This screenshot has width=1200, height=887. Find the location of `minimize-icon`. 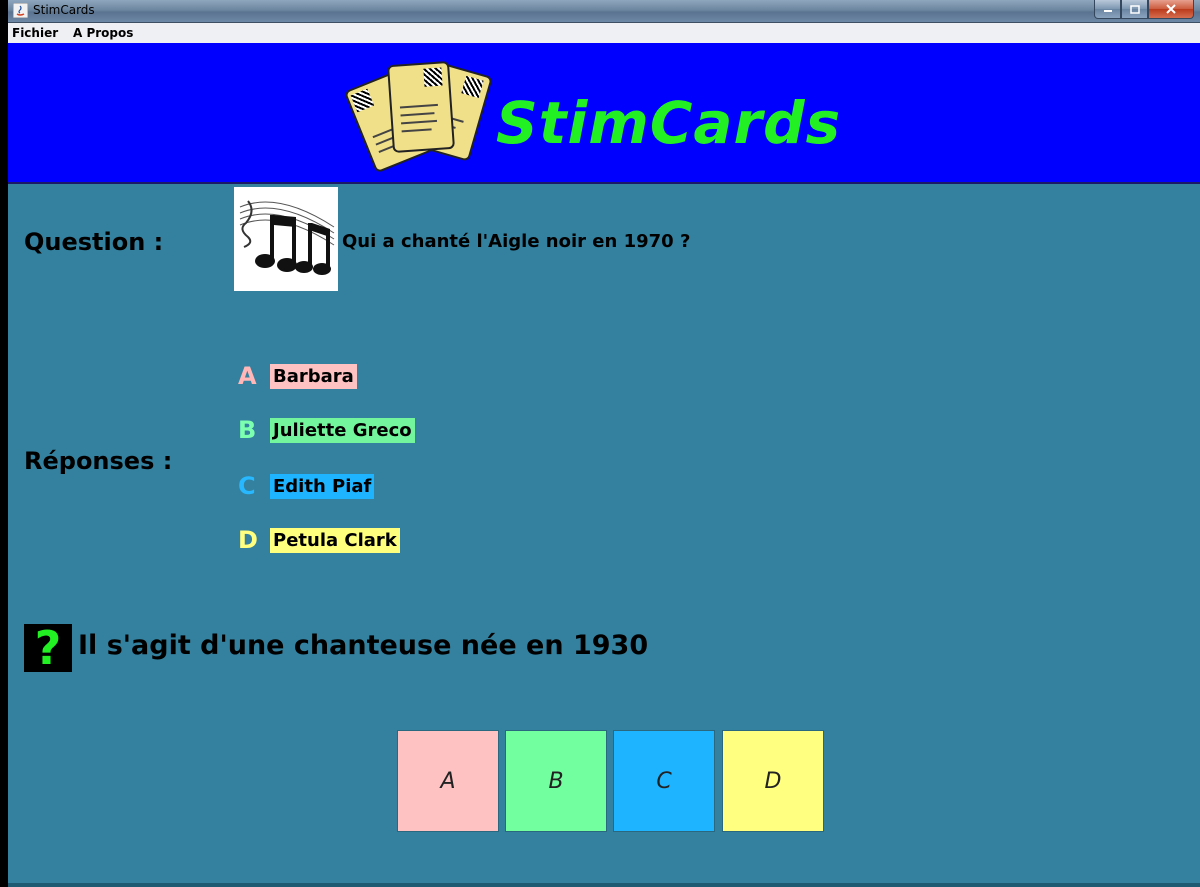

minimize-icon is located at coordinates (1107, 11).